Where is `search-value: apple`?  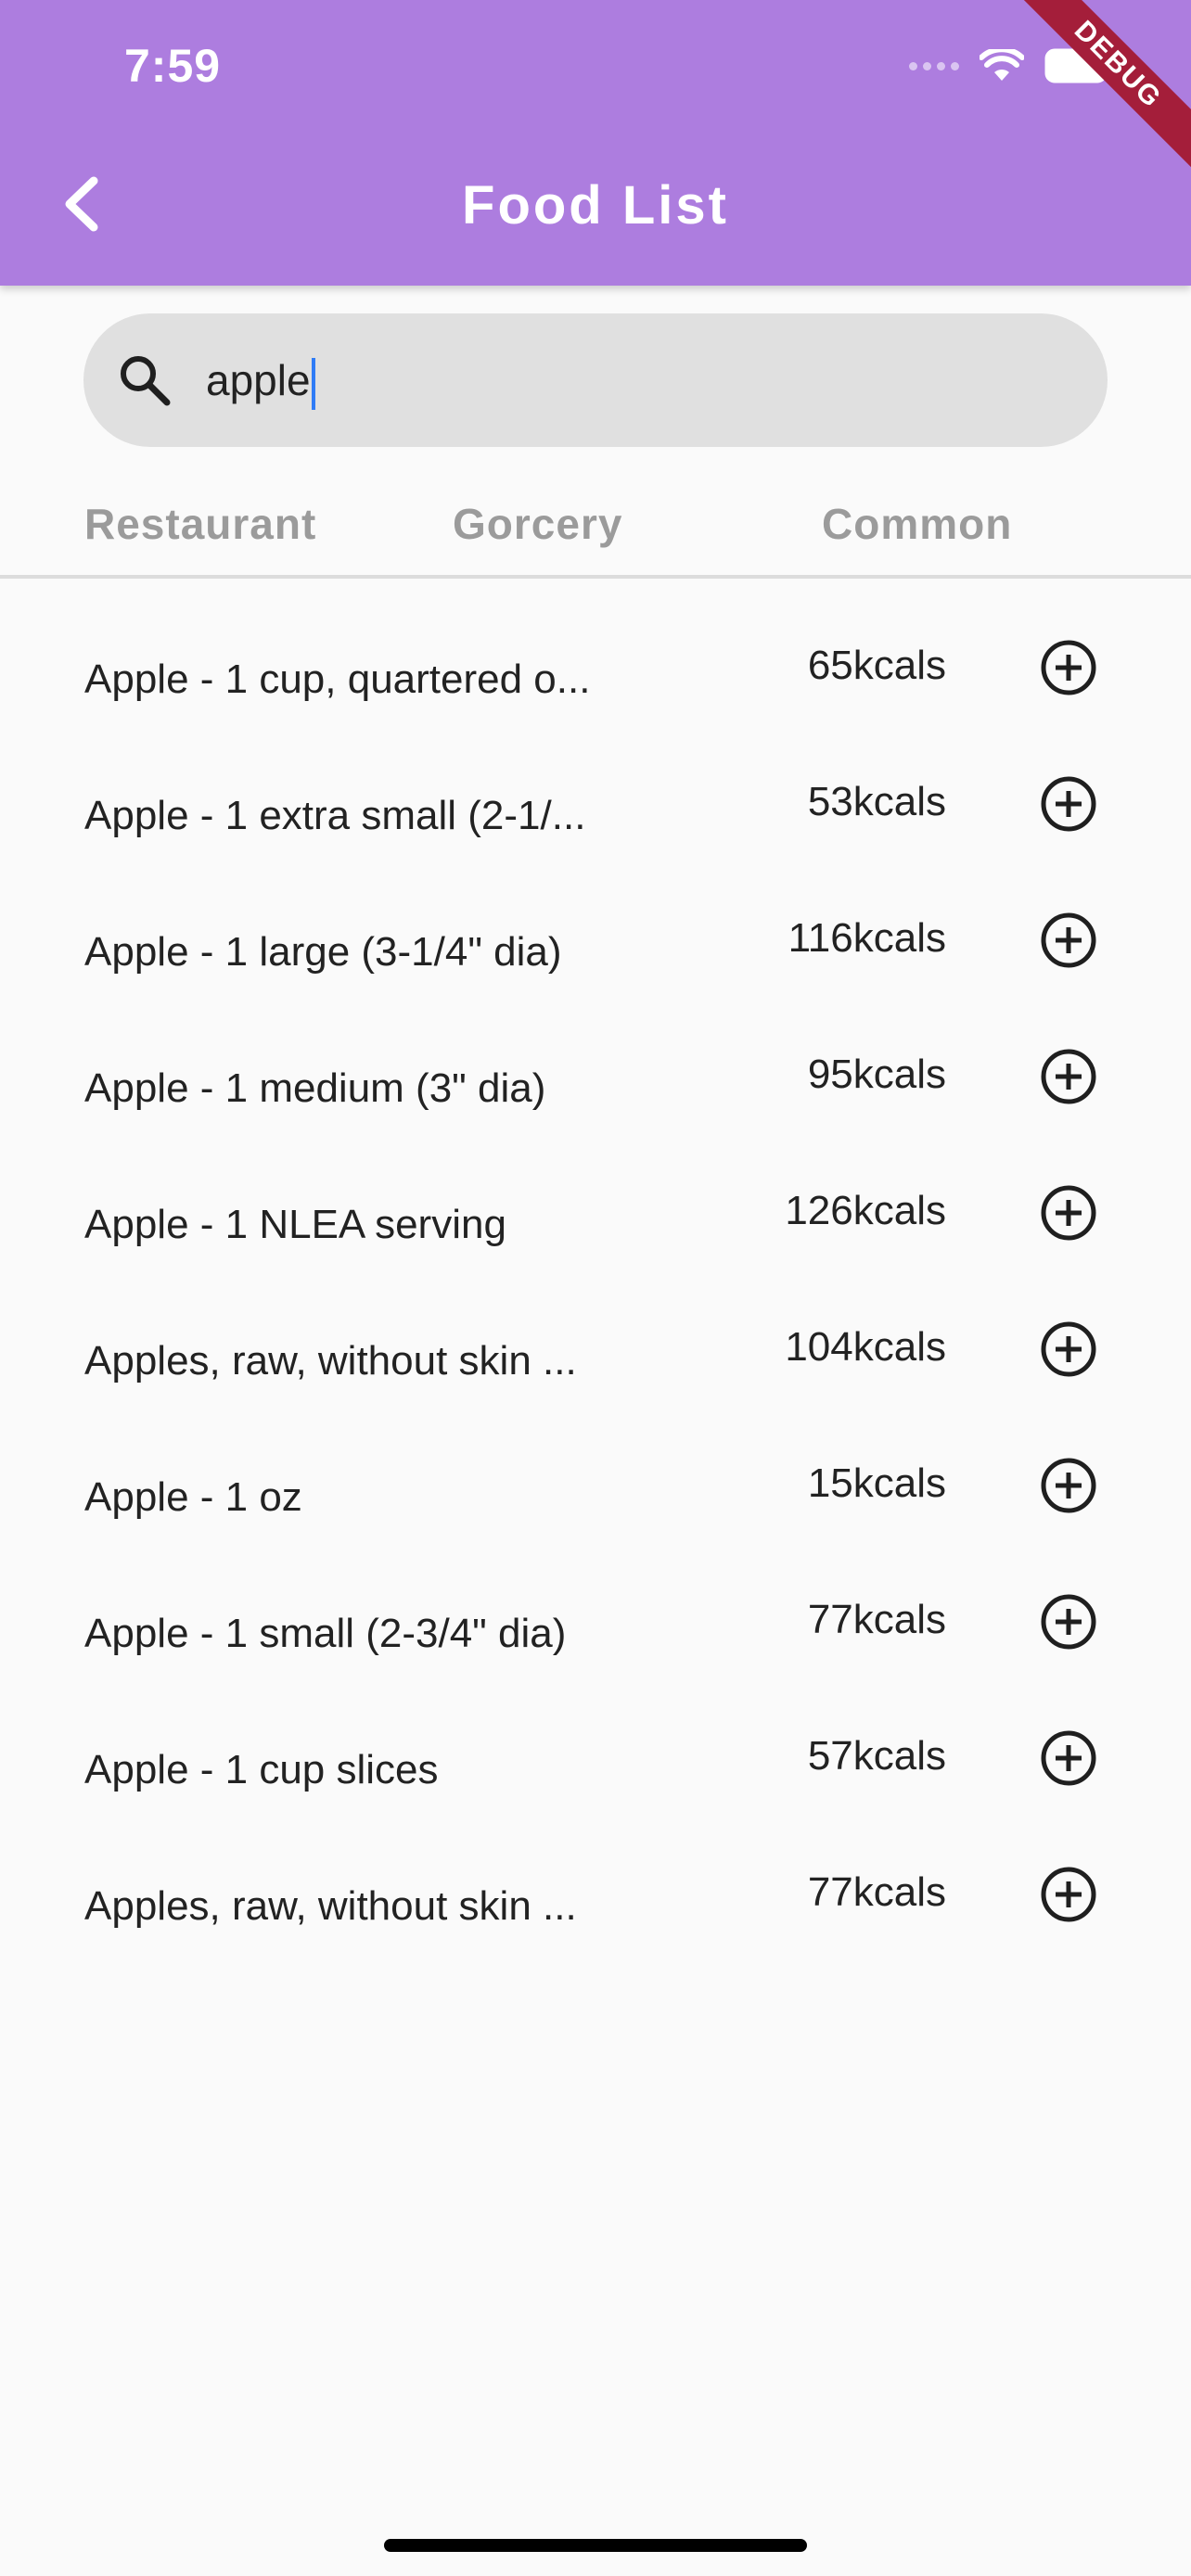
search-value: apple is located at coordinates (258, 380).